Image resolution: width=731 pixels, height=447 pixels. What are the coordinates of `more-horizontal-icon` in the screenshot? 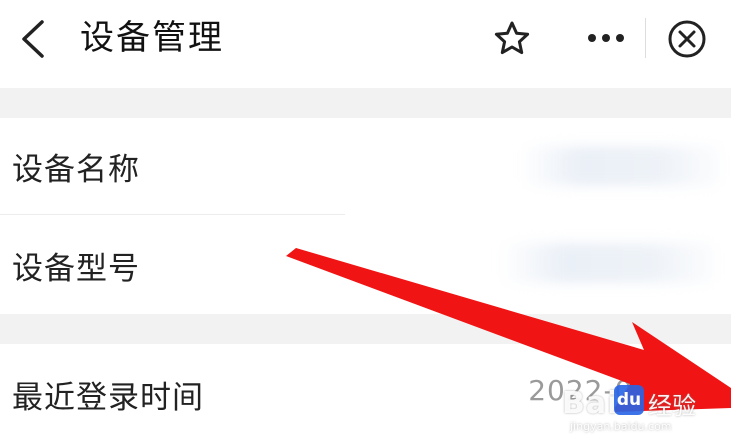 It's located at (606, 38).